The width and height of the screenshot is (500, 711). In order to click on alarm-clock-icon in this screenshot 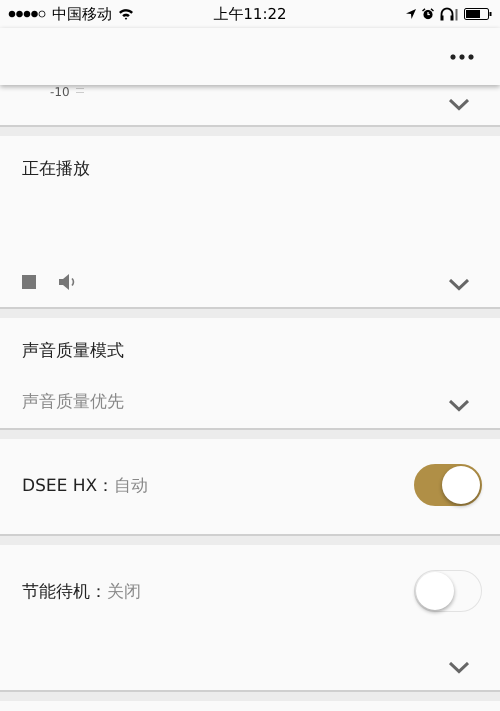, I will do `click(428, 14)`.